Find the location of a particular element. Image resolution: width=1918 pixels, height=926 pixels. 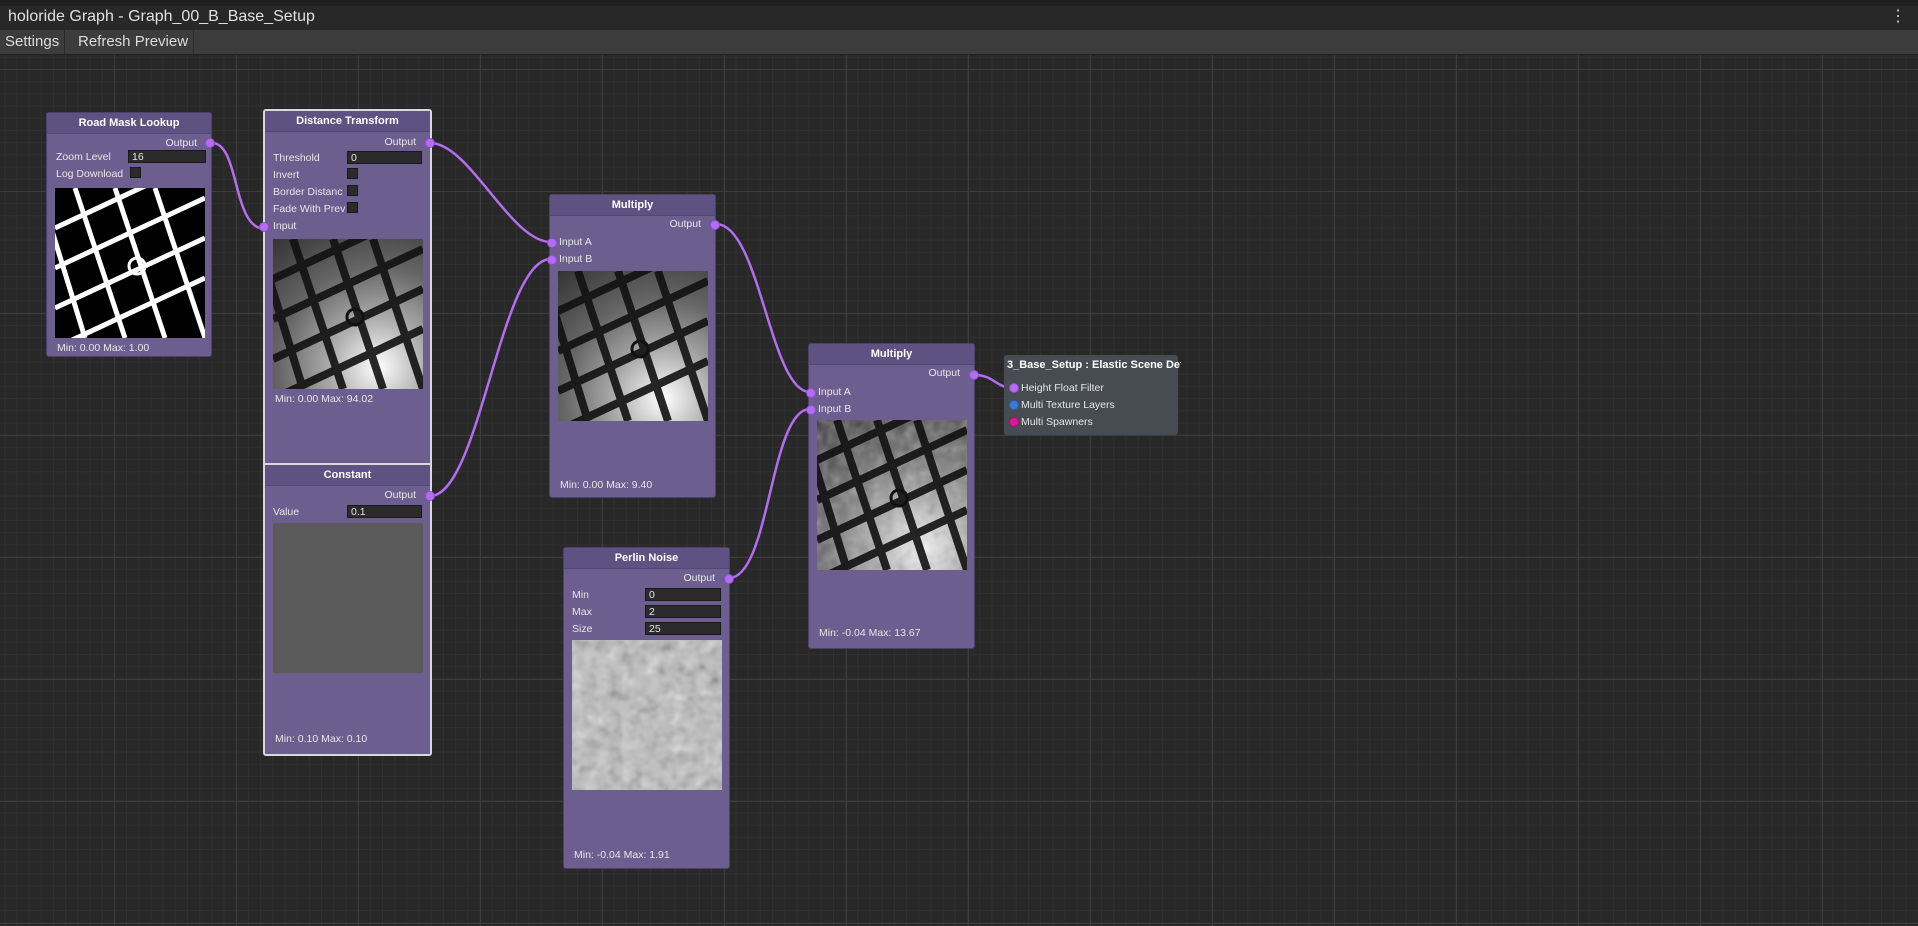

node-title: 3_Base_Setup : Elastic Scene Defini is located at coordinates (1094, 365).